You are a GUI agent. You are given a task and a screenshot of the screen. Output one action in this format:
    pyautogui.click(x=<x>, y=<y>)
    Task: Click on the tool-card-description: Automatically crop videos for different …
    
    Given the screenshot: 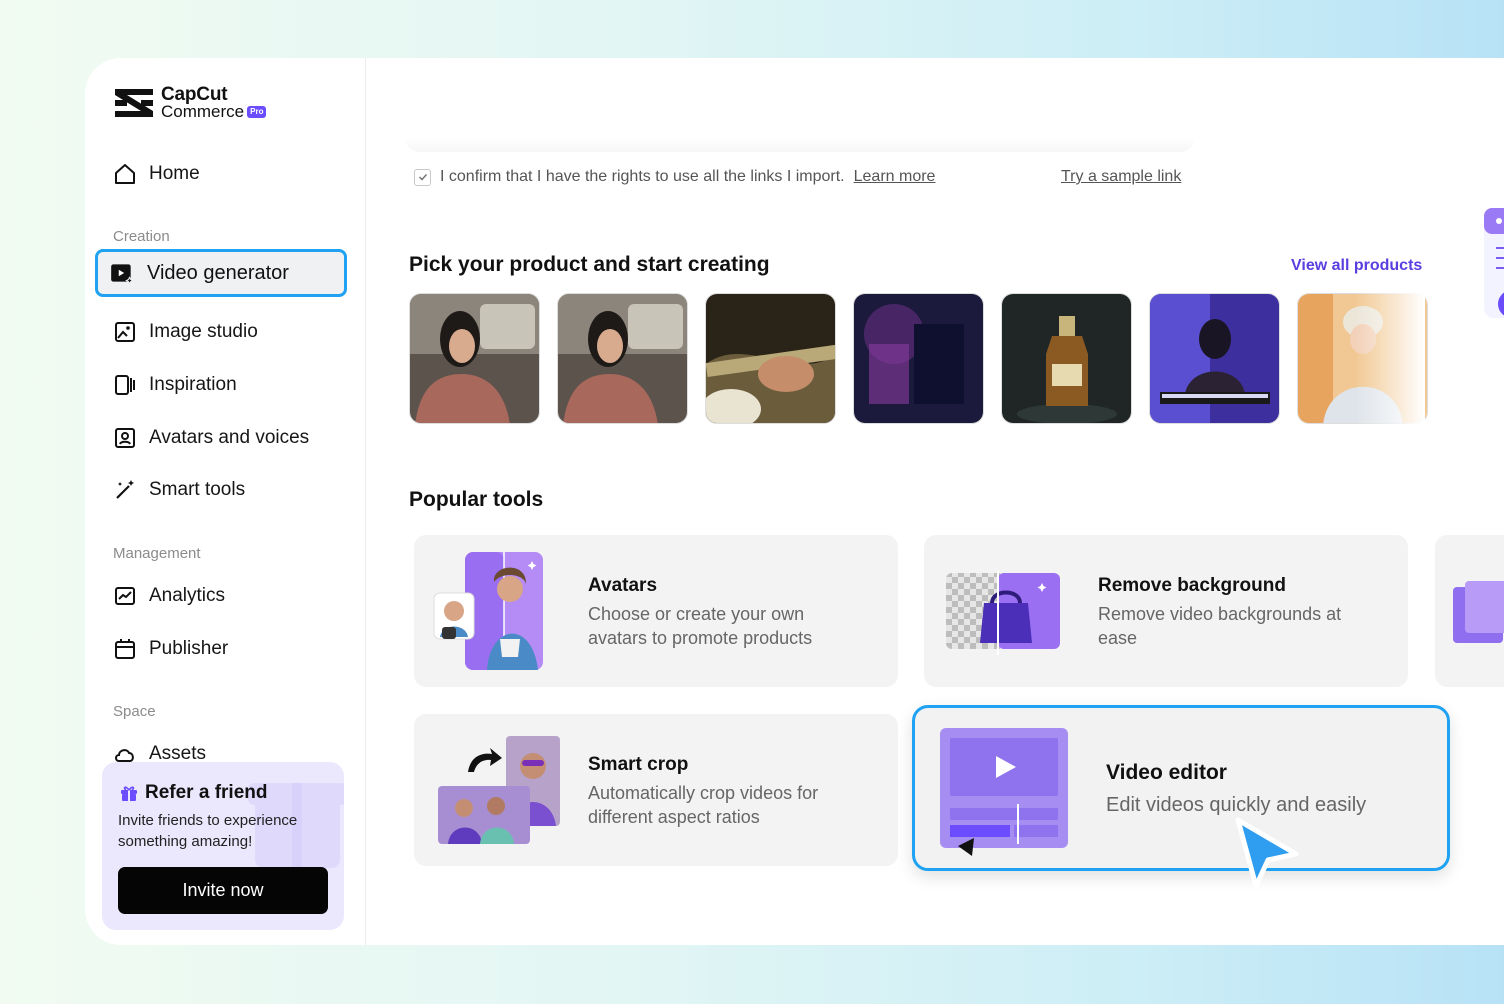 What is the action you would take?
    pyautogui.click(x=703, y=805)
    